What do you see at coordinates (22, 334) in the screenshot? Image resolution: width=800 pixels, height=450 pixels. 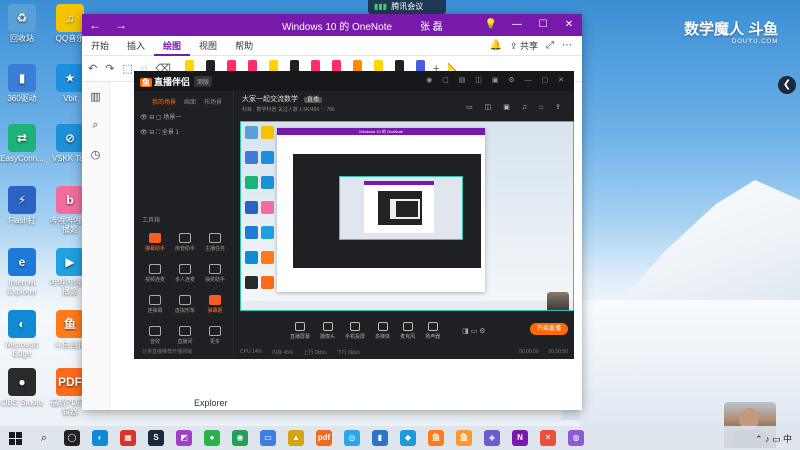 I see `desktop-icon: ◐ Microsoft Edge` at bounding box center [22, 334].